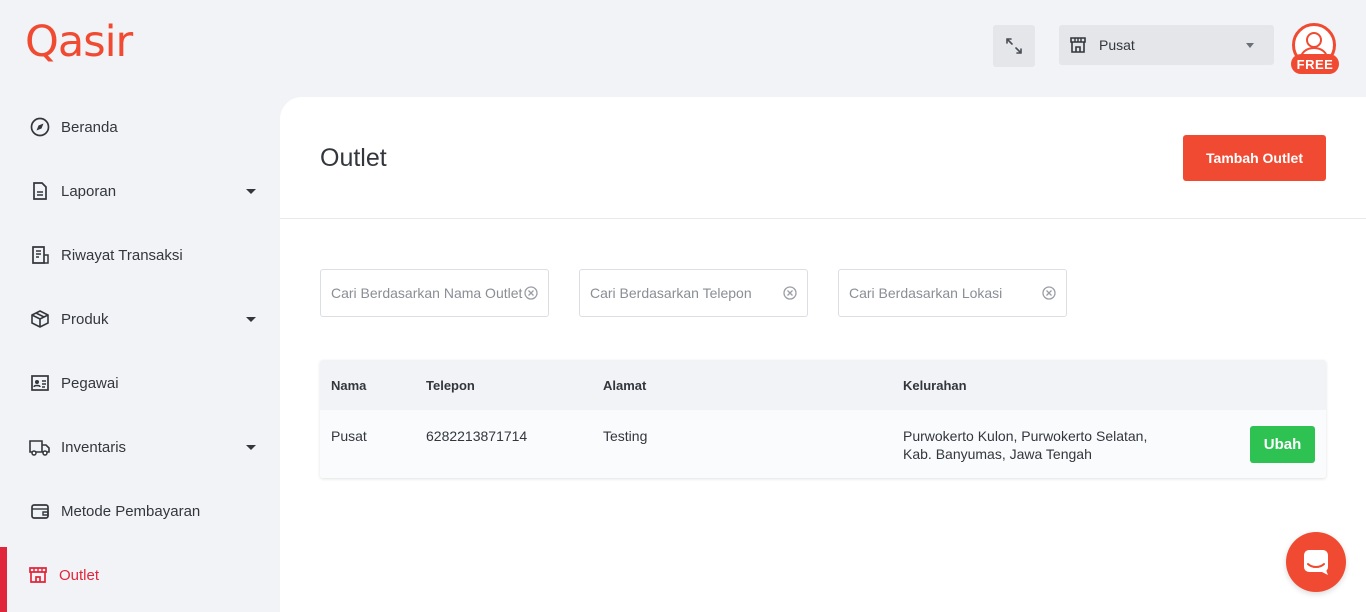 Image resolution: width=1366 pixels, height=612 pixels. What do you see at coordinates (40, 511) in the screenshot?
I see `wallet-icon` at bounding box center [40, 511].